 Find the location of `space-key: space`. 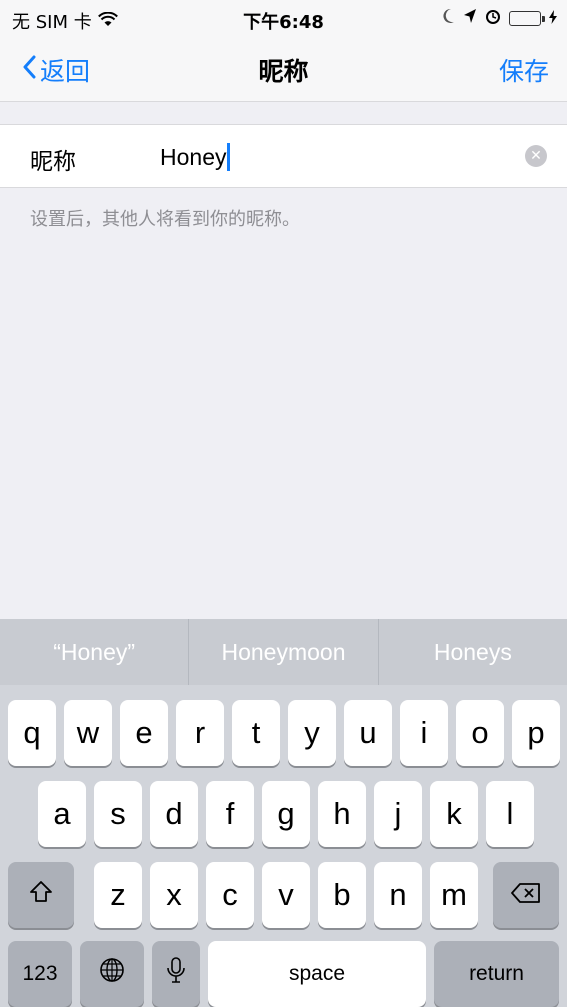

space-key: space is located at coordinates (317, 974).